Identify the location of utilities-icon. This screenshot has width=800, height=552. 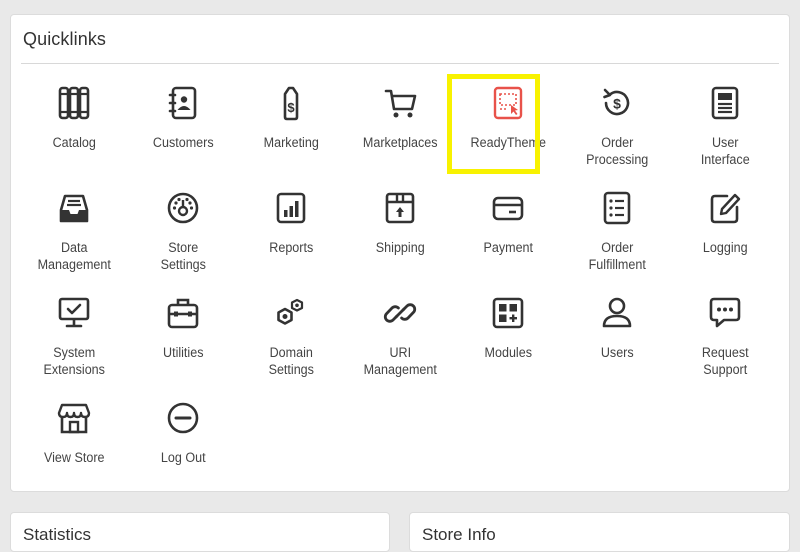
(183, 313).